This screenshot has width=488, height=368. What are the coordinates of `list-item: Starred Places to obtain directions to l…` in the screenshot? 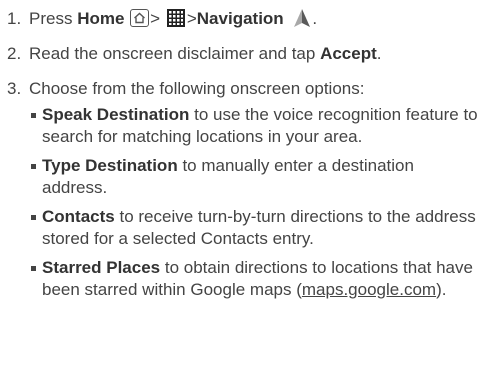 It's located at (253, 279).